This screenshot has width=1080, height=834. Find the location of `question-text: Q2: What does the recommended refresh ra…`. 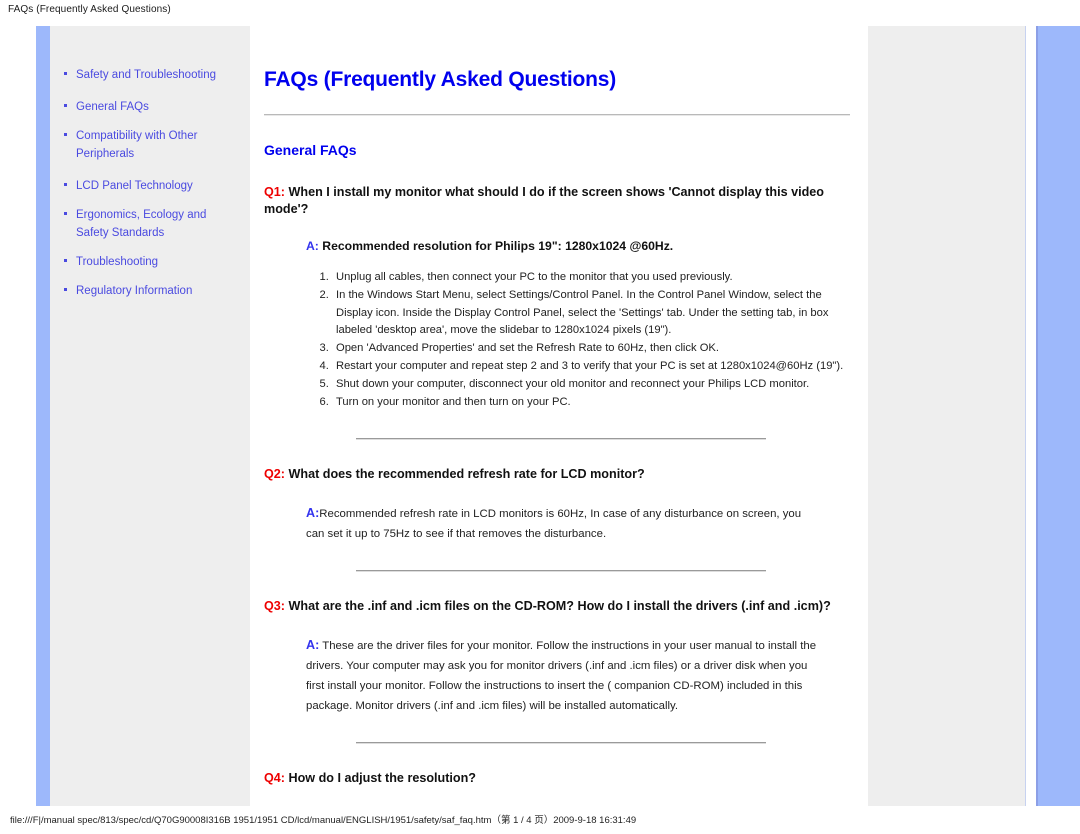

question-text: Q2: What does the recommended refresh ra… is located at coordinates (557, 474).